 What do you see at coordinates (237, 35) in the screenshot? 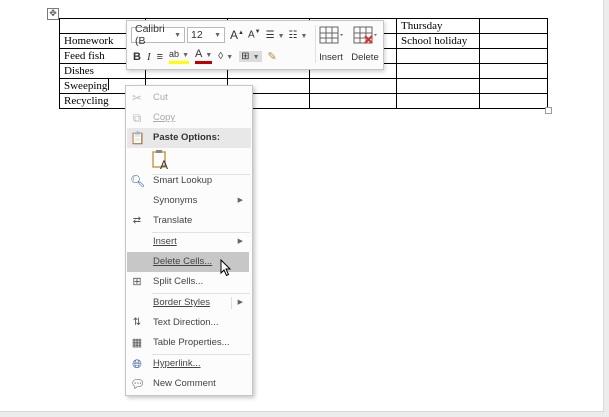
I see `grow-font-button: A▲` at bounding box center [237, 35].